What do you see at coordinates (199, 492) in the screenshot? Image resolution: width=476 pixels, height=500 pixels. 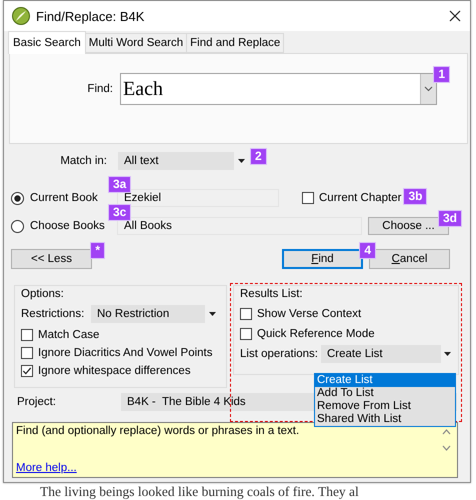 I see `document-text: The living beings looked like burning coals of fire. They al` at bounding box center [199, 492].